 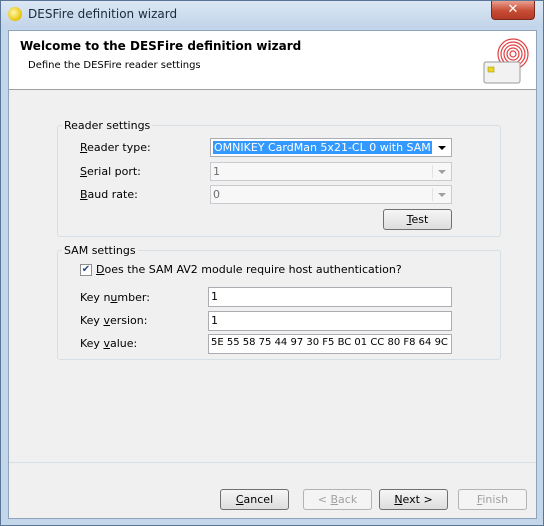 I want to click on reader-type-select: OMNIKEY CardMan 5x21-CL 0 with SAM, so click(x=331, y=147).